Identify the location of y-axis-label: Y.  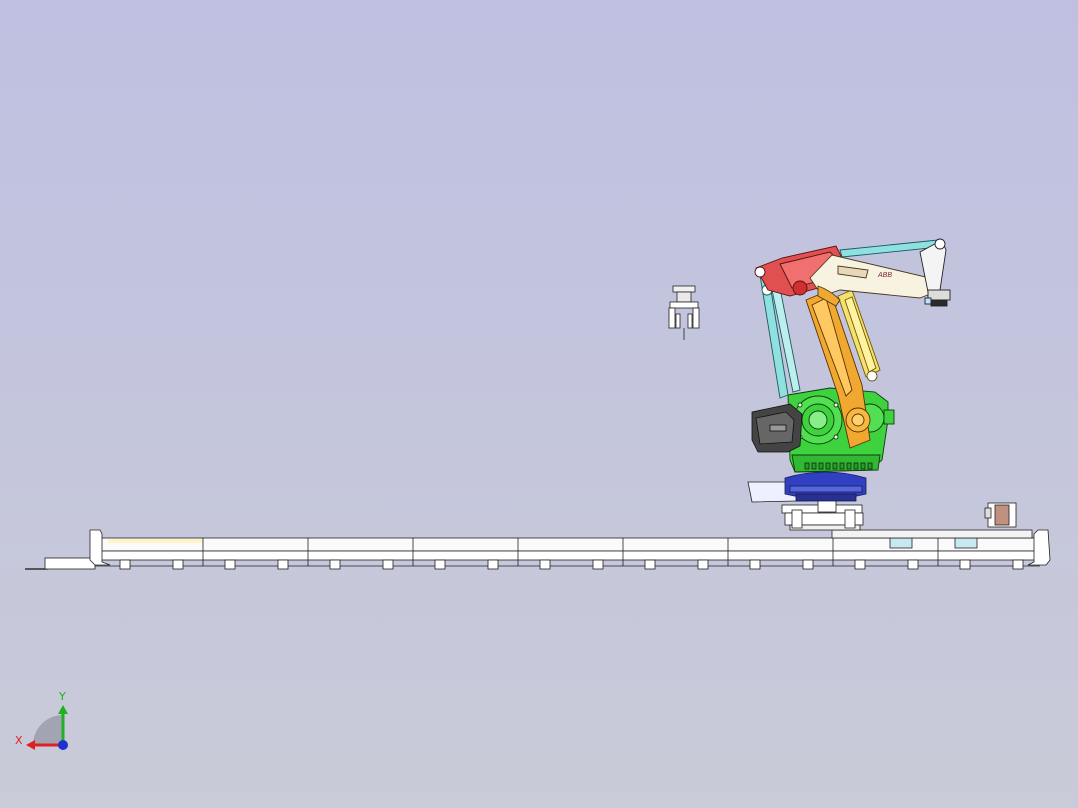
(62, 696).